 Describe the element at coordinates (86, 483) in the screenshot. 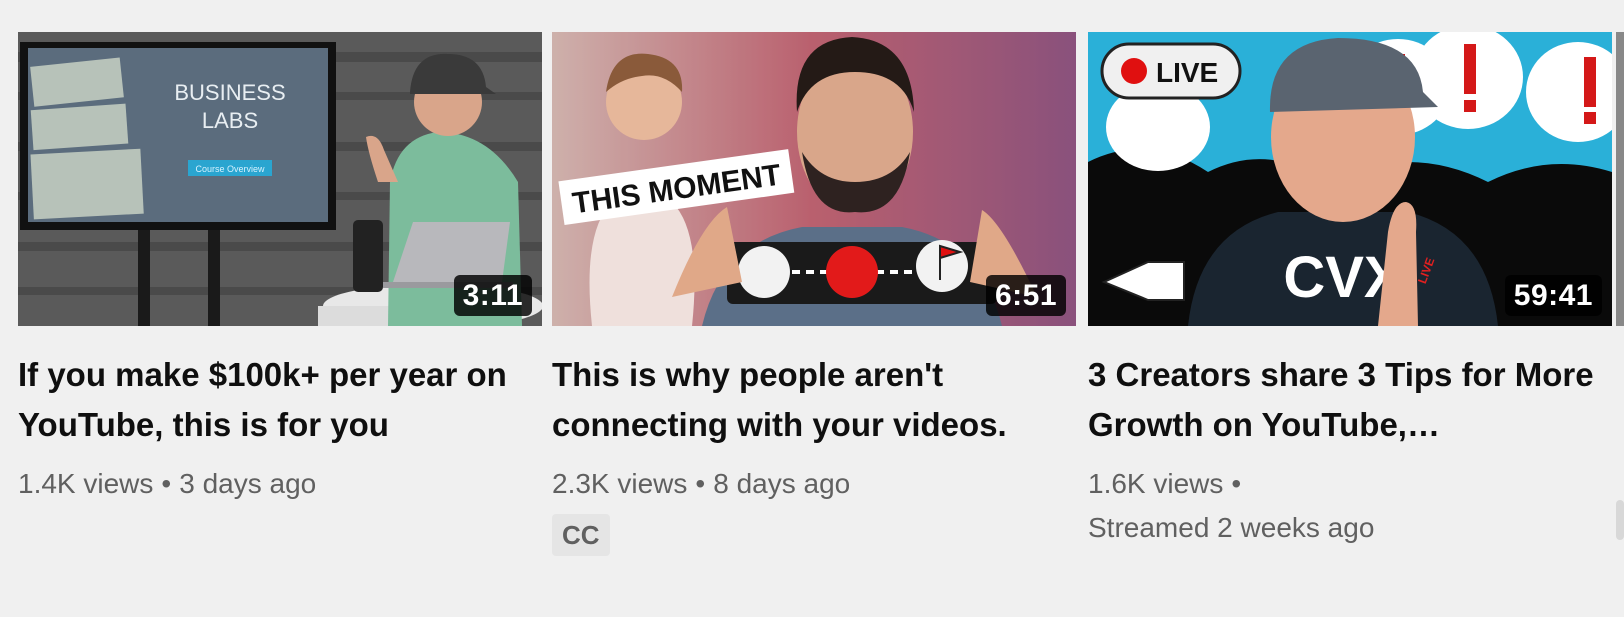

I see `view-count: 1.4K views` at that location.